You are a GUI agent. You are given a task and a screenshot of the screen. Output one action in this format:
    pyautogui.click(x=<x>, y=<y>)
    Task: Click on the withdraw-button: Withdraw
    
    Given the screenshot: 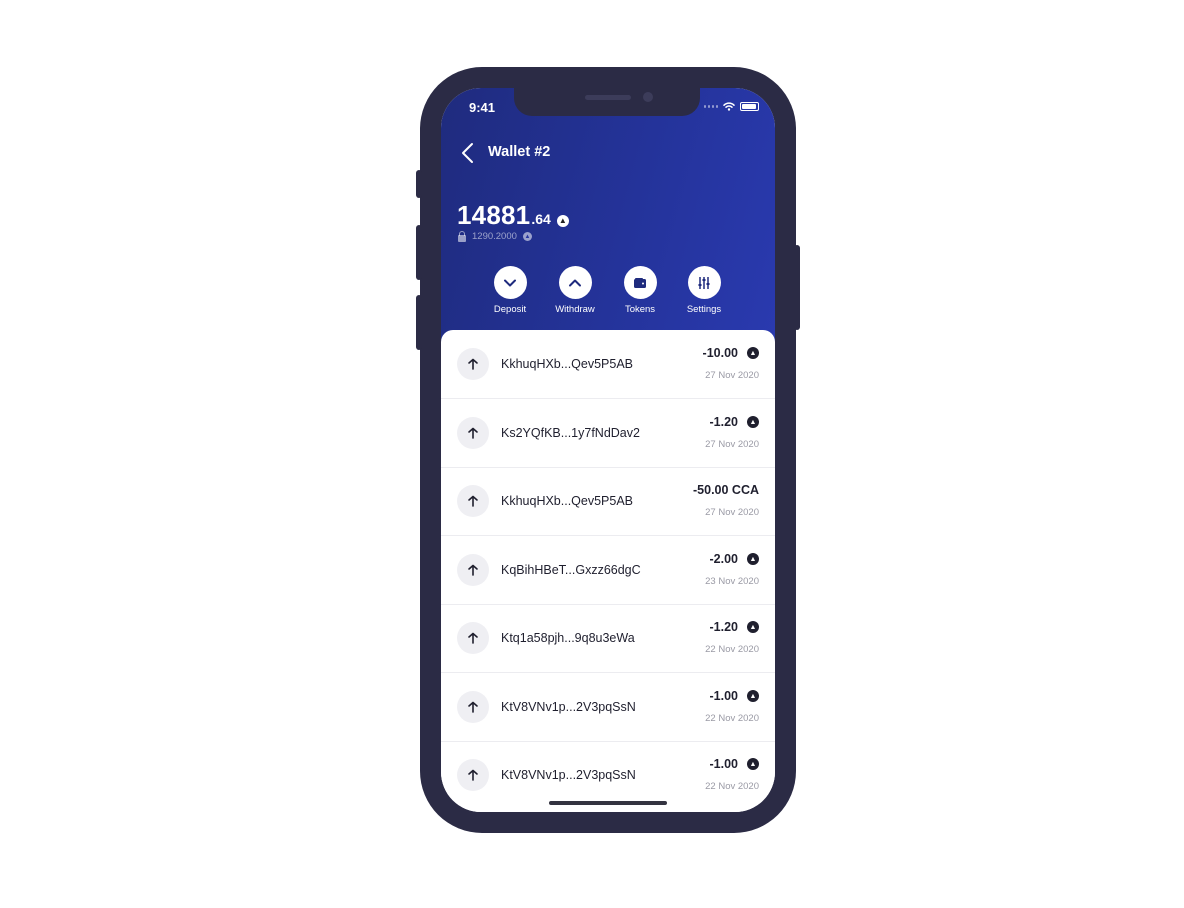 What is the action you would take?
    pyautogui.click(x=575, y=290)
    